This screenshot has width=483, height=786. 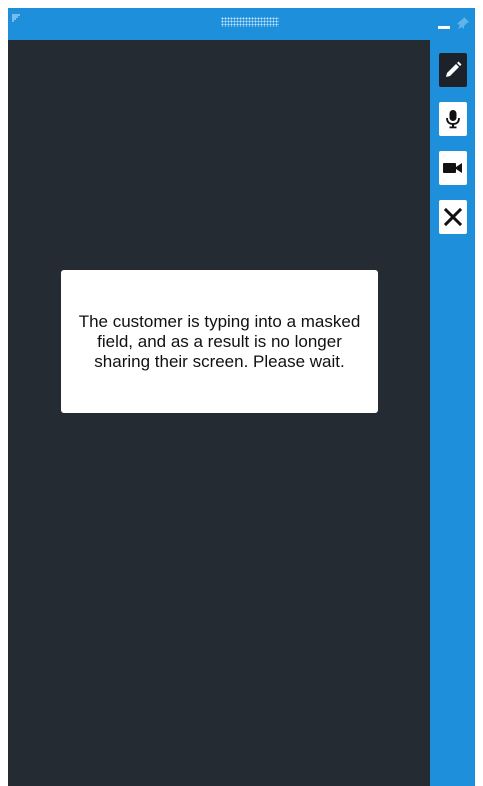 I want to click on audio-button, so click(x=453, y=119).